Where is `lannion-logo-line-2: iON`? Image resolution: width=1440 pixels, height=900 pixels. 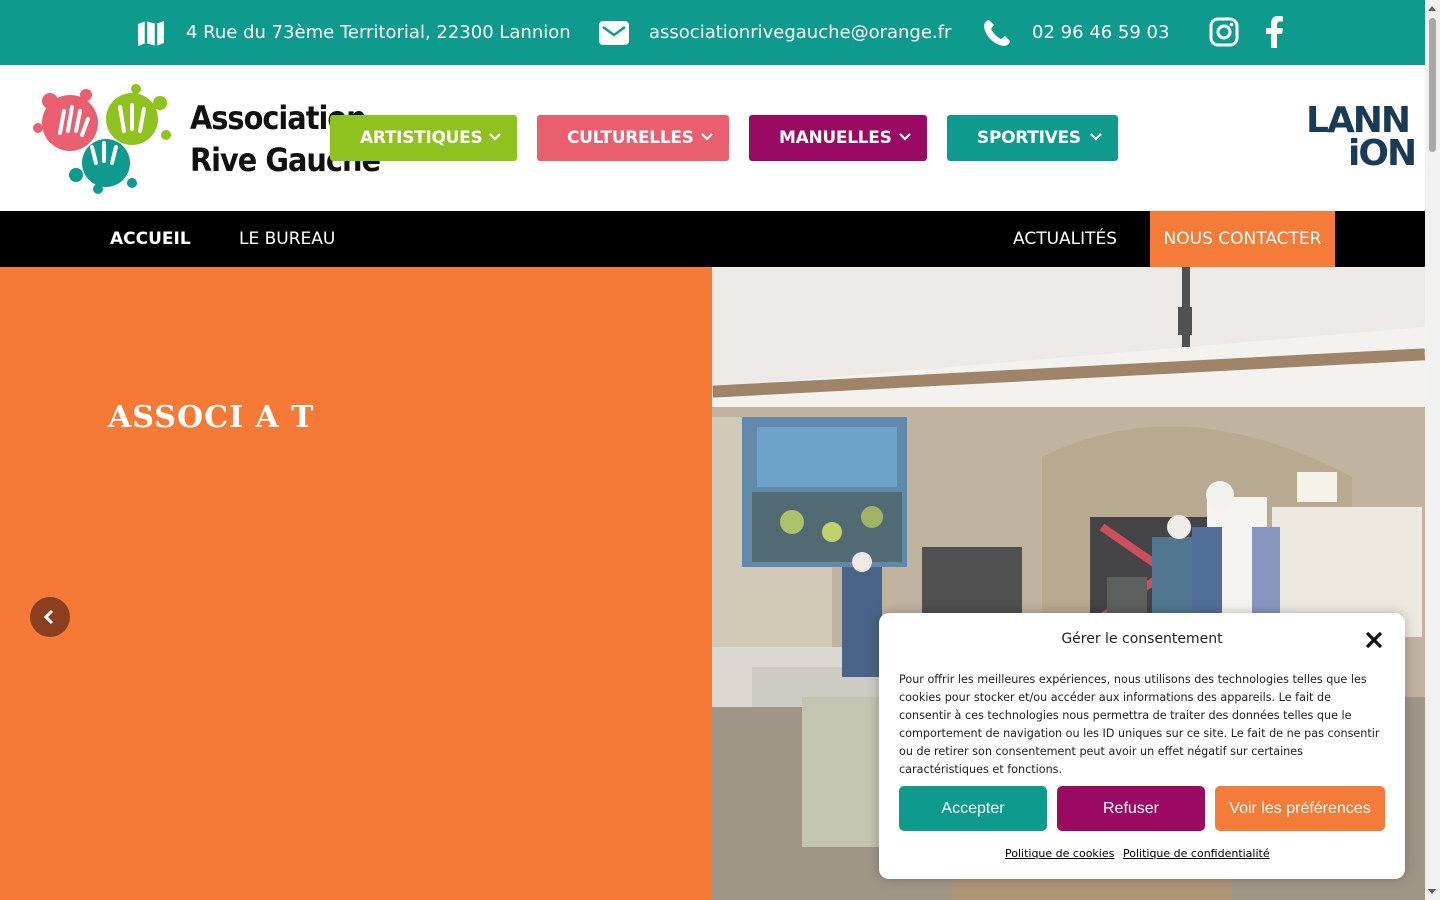 lannion-logo-line-2: iON is located at coordinates (1382, 153).